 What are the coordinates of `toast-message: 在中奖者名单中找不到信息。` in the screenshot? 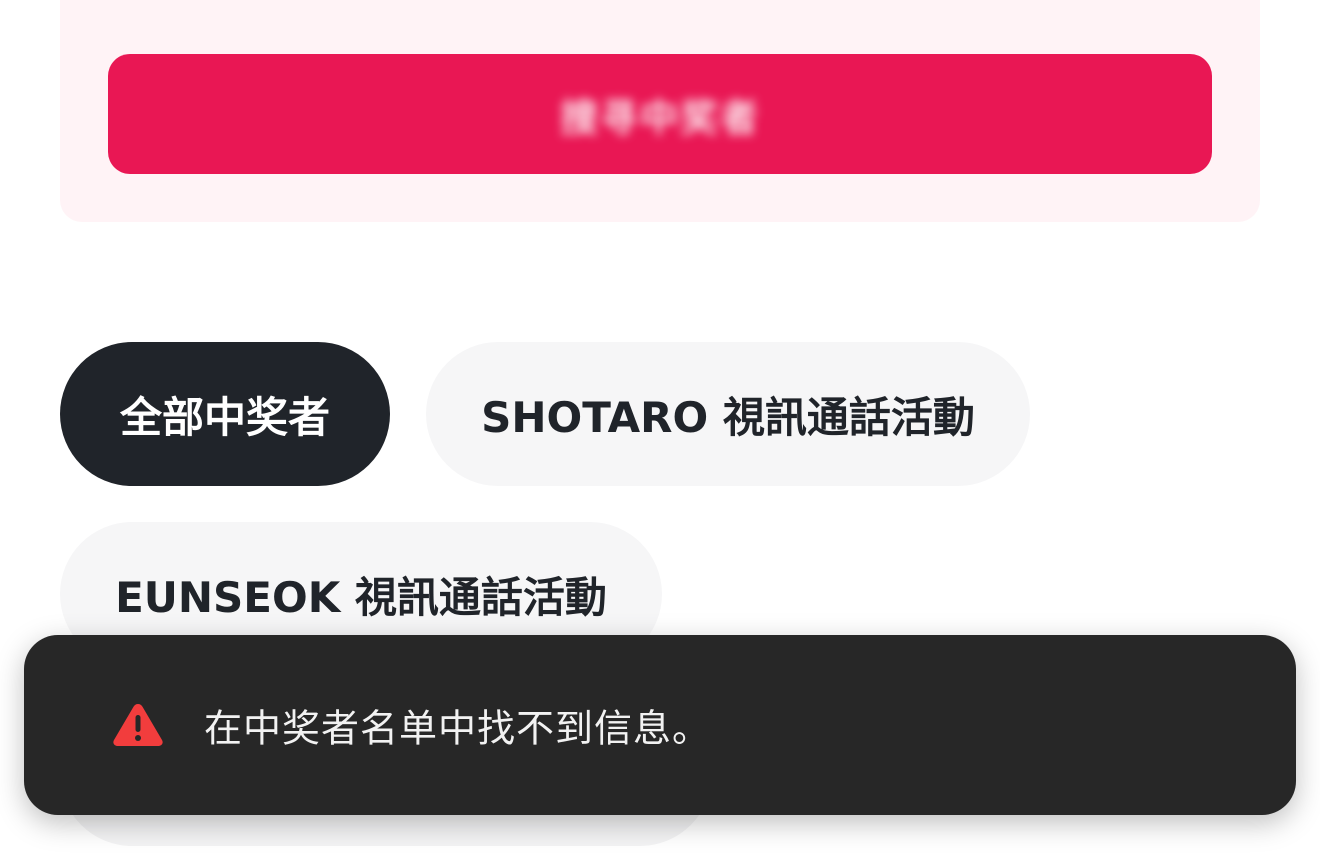 It's located at (458, 728).